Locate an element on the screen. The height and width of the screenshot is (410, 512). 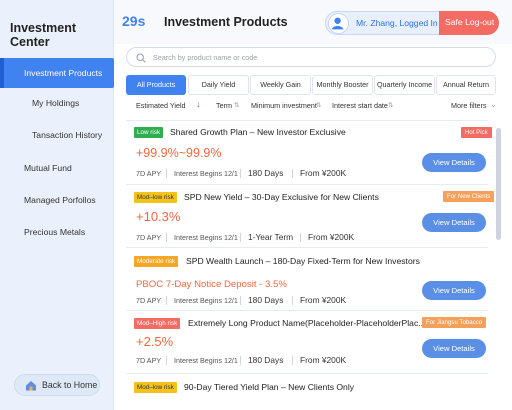
product-tag: Hot Pick is located at coordinates (476, 132).